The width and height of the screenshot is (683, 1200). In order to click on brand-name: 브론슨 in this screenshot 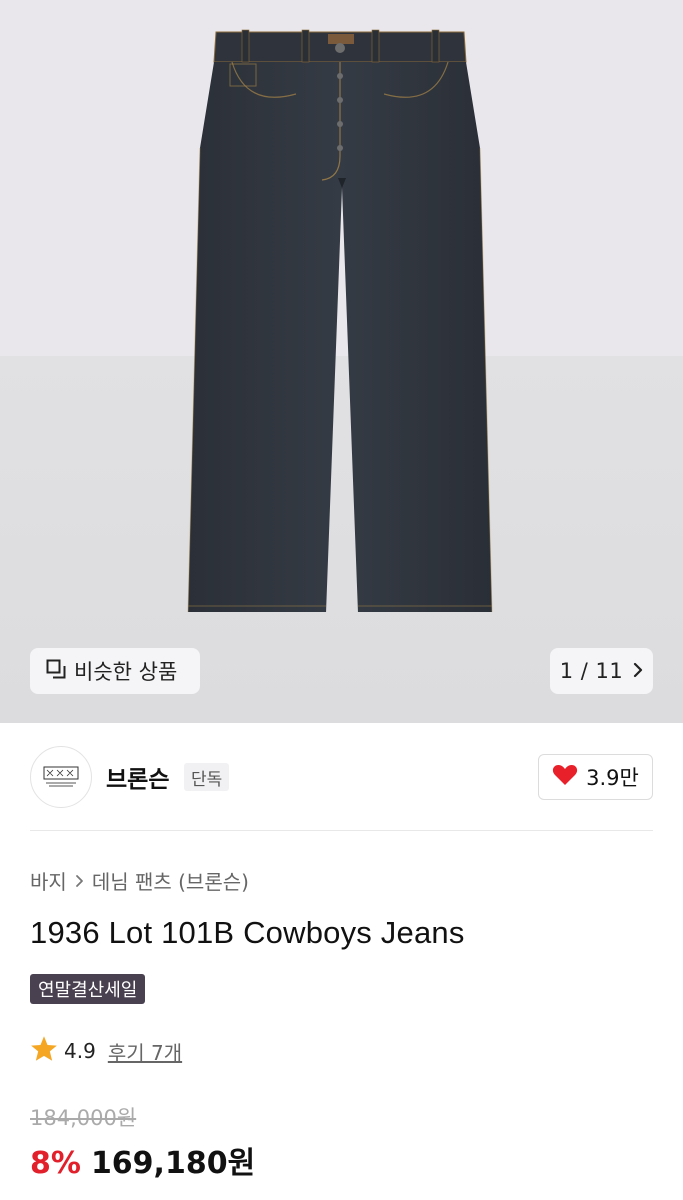, I will do `click(137, 777)`.